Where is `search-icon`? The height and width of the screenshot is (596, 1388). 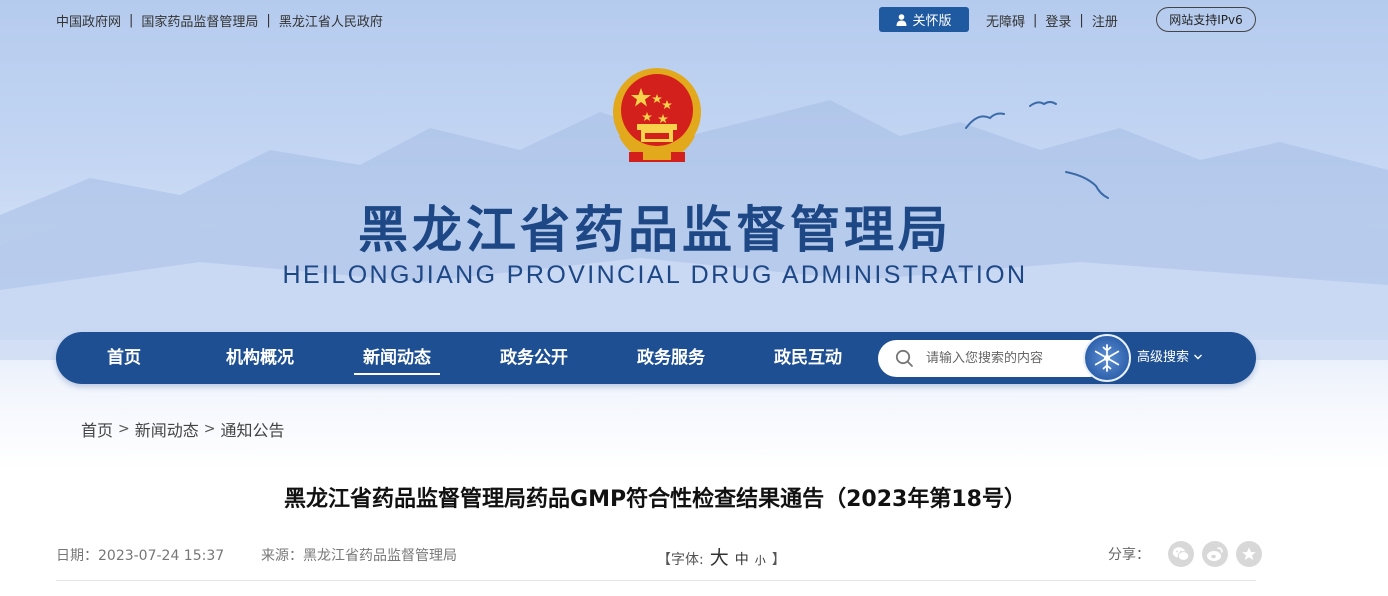
search-icon is located at coordinates (904, 358).